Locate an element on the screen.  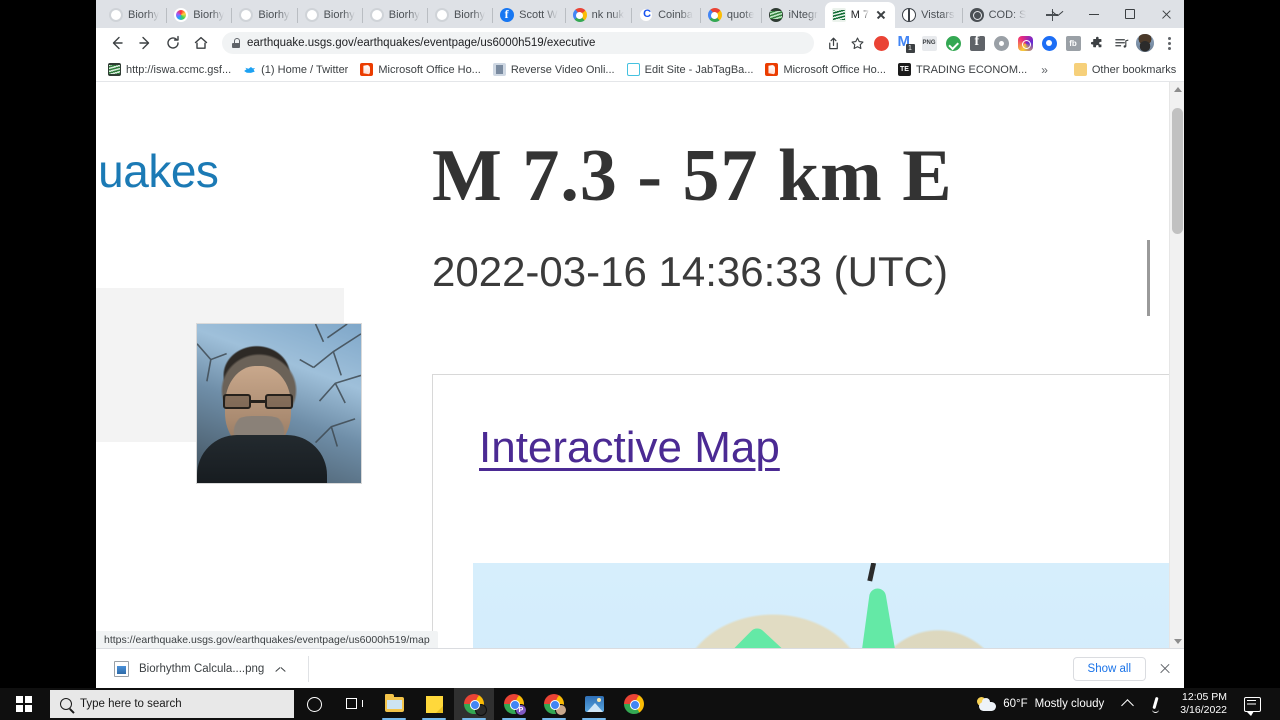
adblock-check-icon is located at coordinates (953, 43).